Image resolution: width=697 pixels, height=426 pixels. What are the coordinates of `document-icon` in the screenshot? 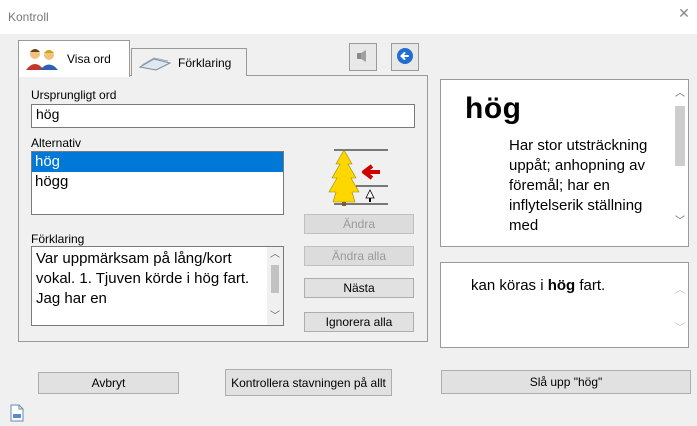 It's located at (17, 414).